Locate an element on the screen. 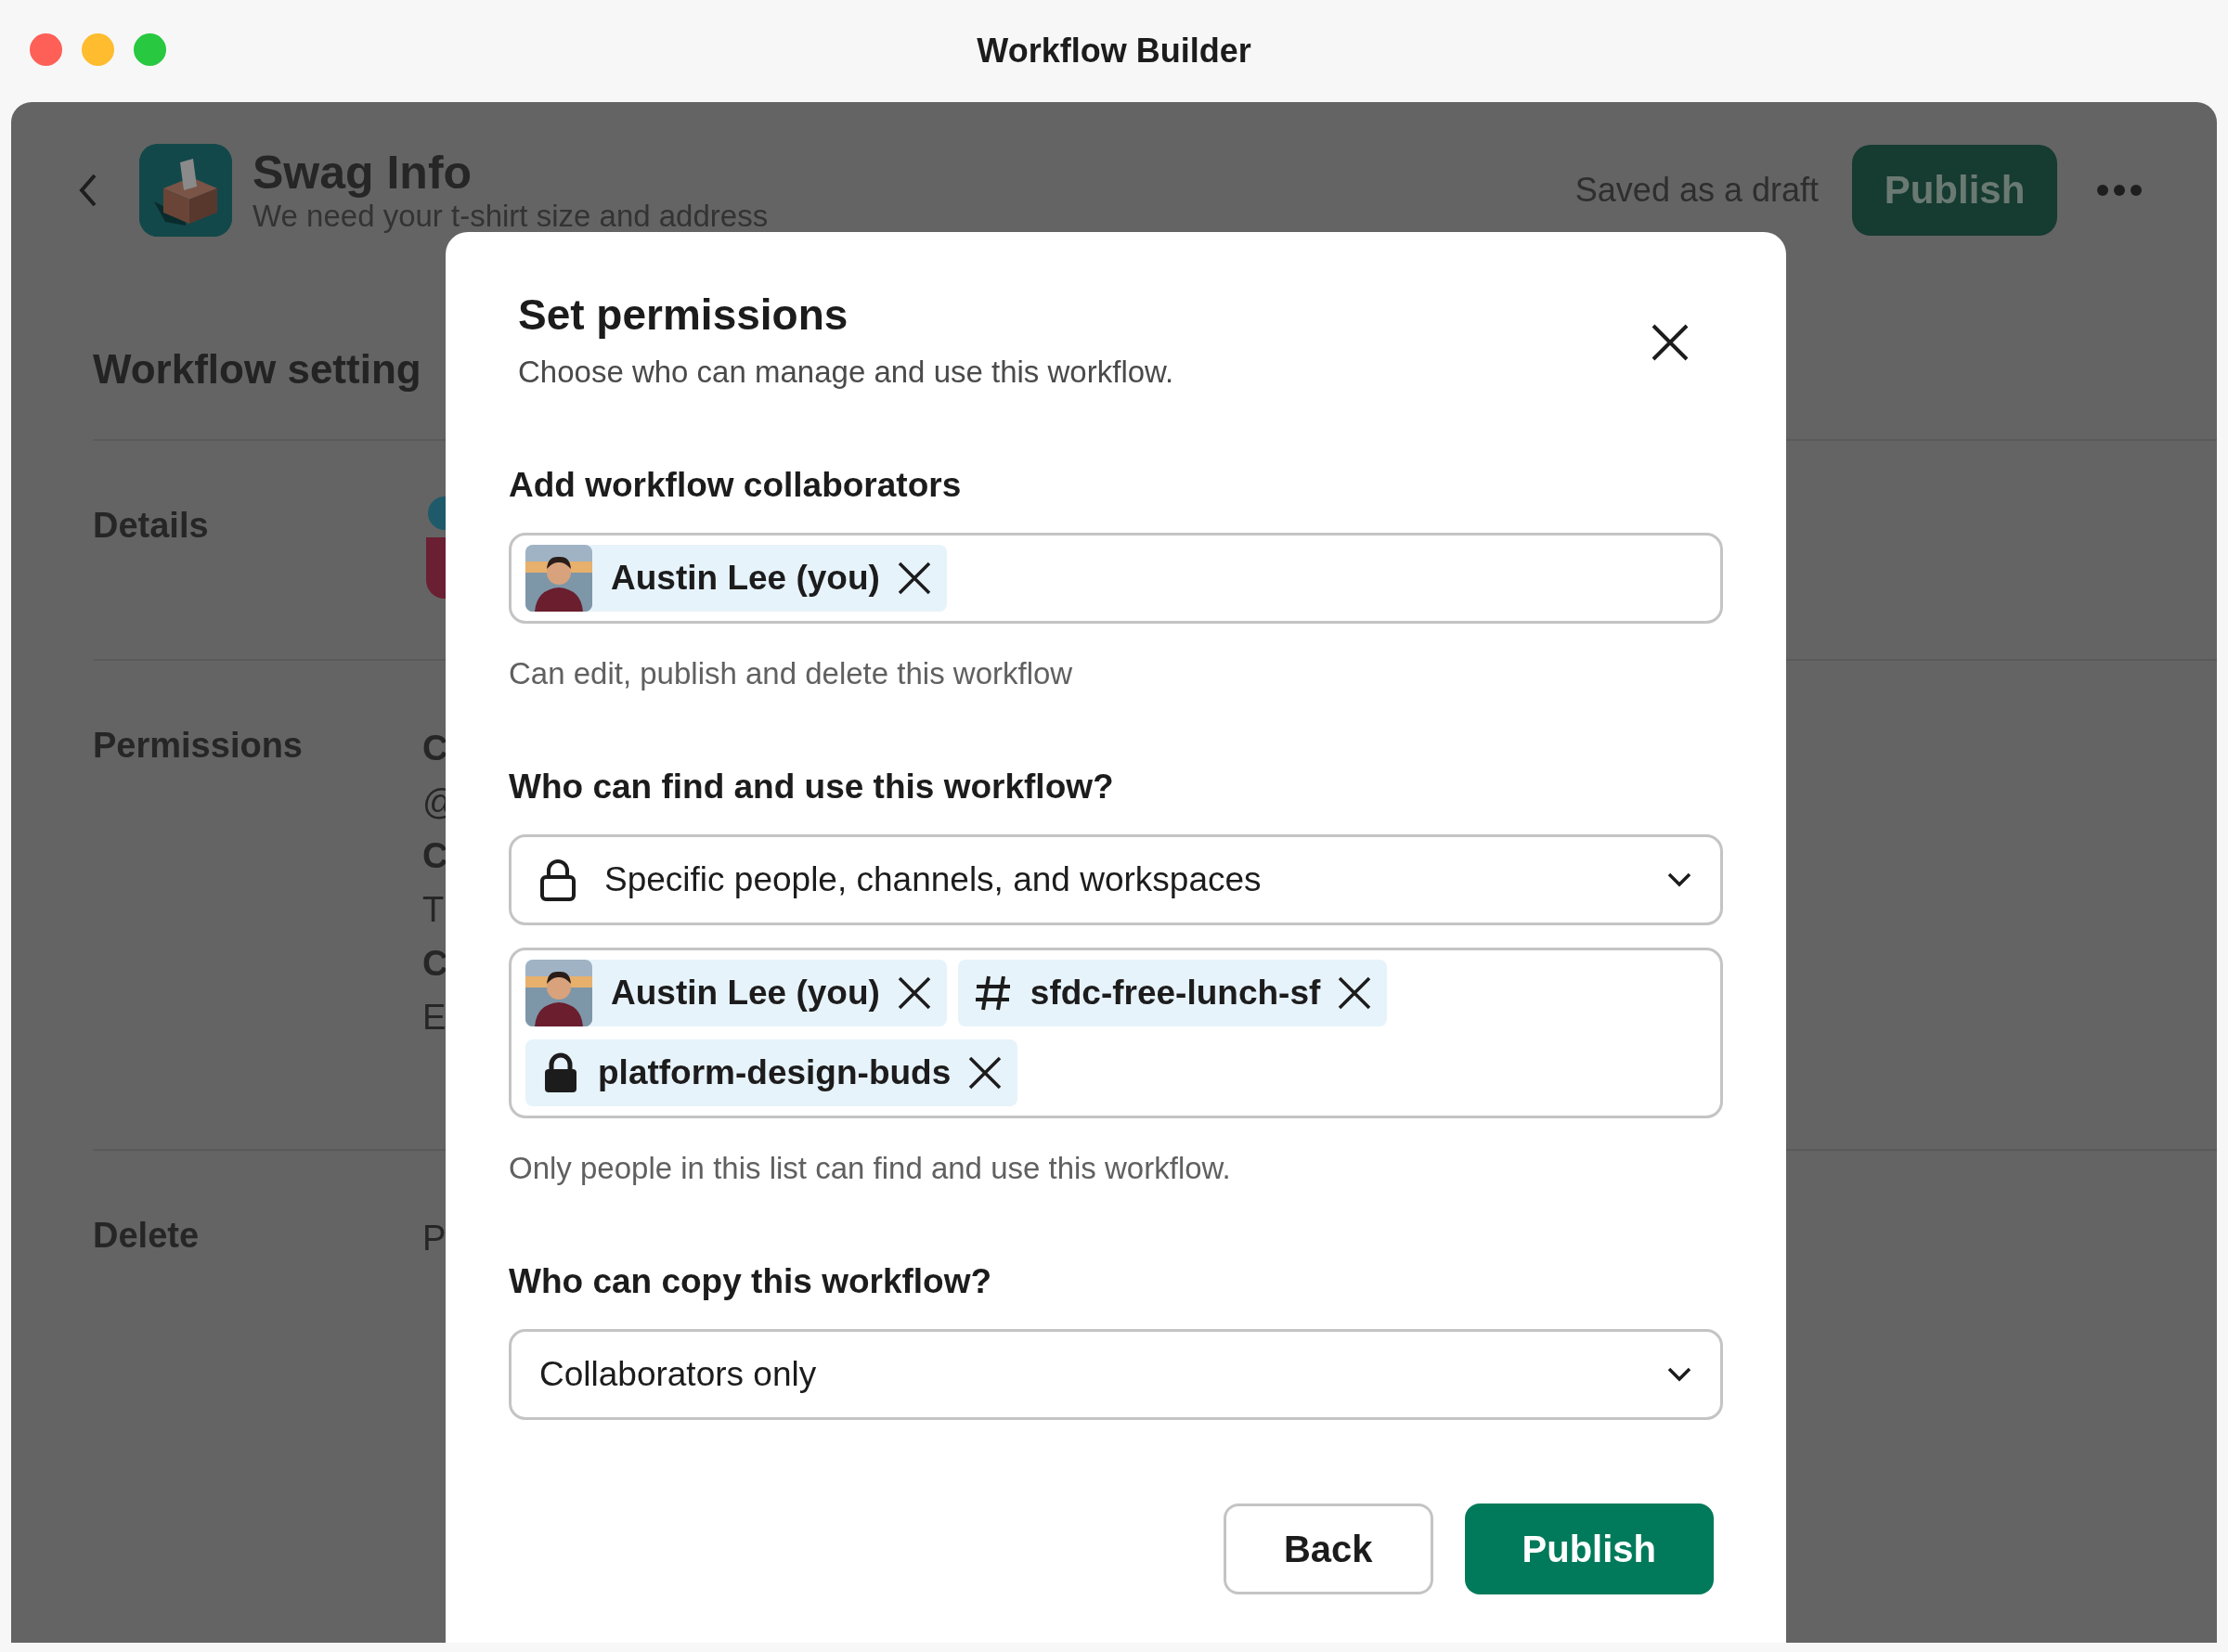 Image resolution: width=2228 pixels, height=1652 pixels. dropdown: Collaborators only is located at coordinates (1116, 1374).